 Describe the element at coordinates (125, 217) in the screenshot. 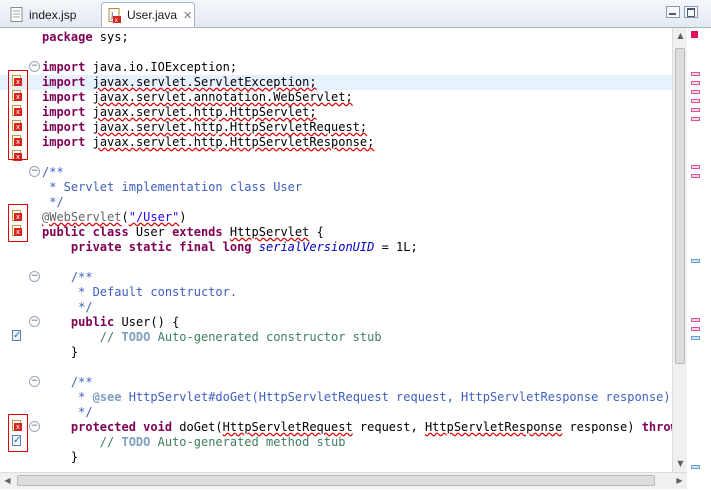

I see `code-text: (` at that location.